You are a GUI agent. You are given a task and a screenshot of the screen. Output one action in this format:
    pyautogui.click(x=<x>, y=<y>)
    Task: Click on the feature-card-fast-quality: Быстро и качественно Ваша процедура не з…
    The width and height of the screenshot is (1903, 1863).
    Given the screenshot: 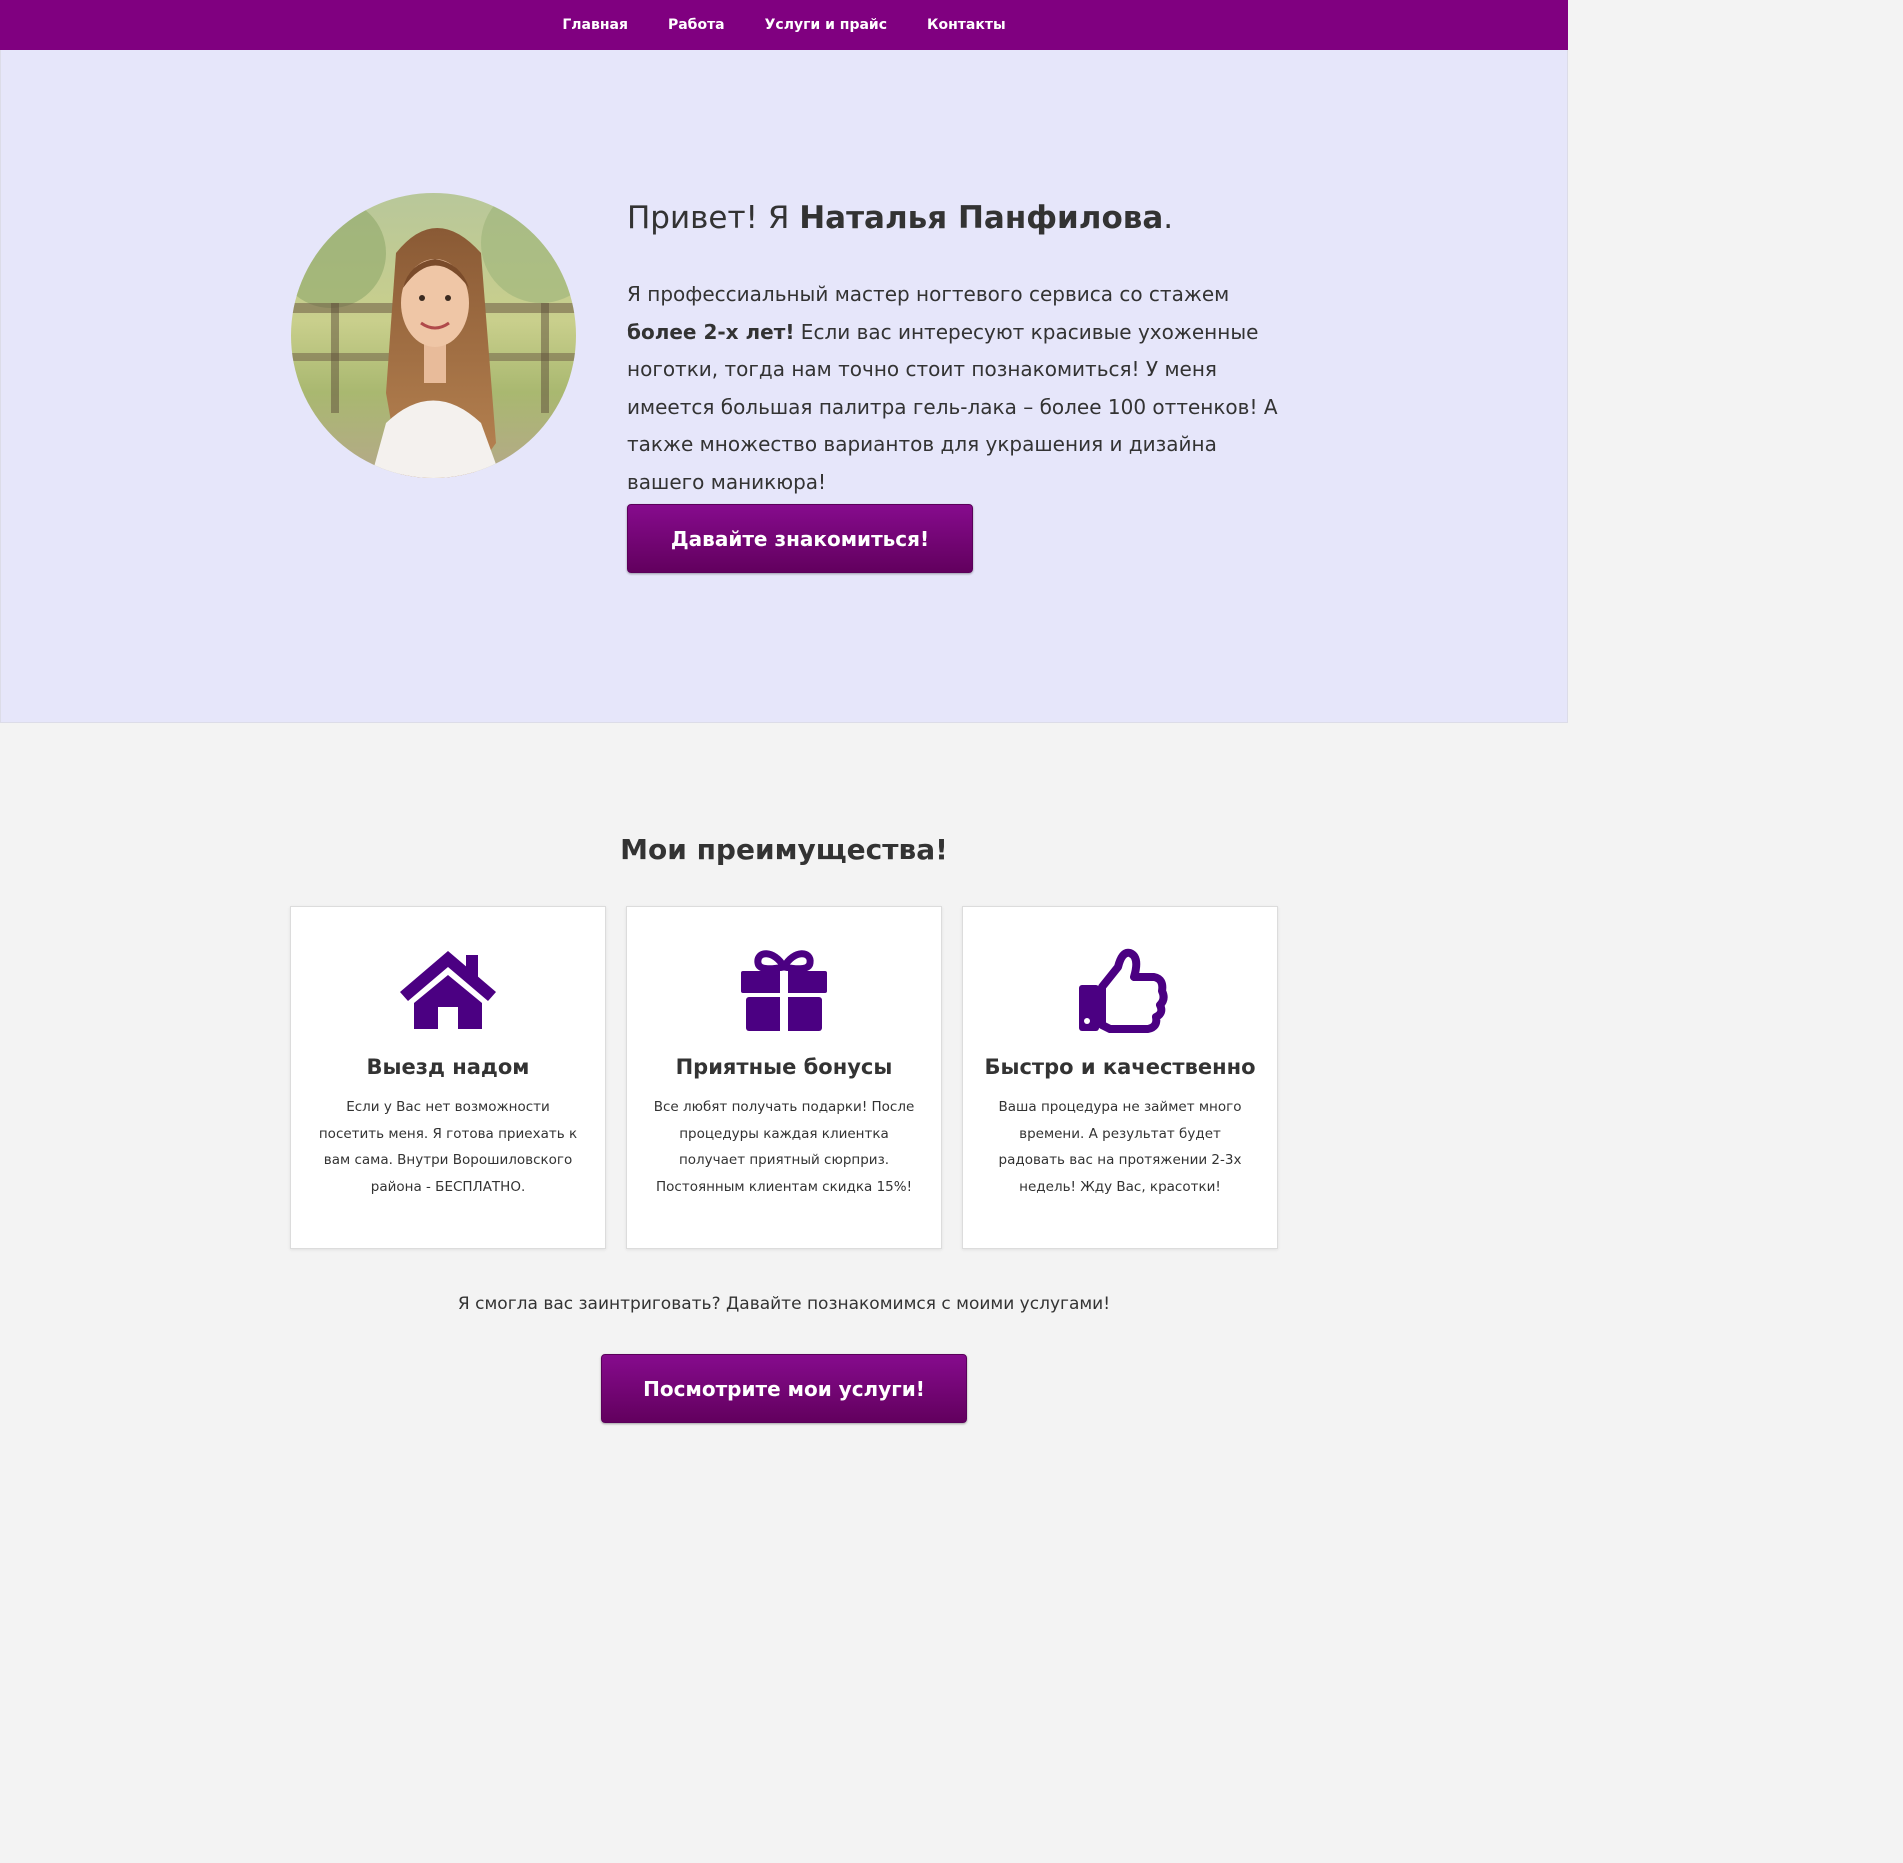 What is the action you would take?
    pyautogui.click(x=1120, y=1077)
    